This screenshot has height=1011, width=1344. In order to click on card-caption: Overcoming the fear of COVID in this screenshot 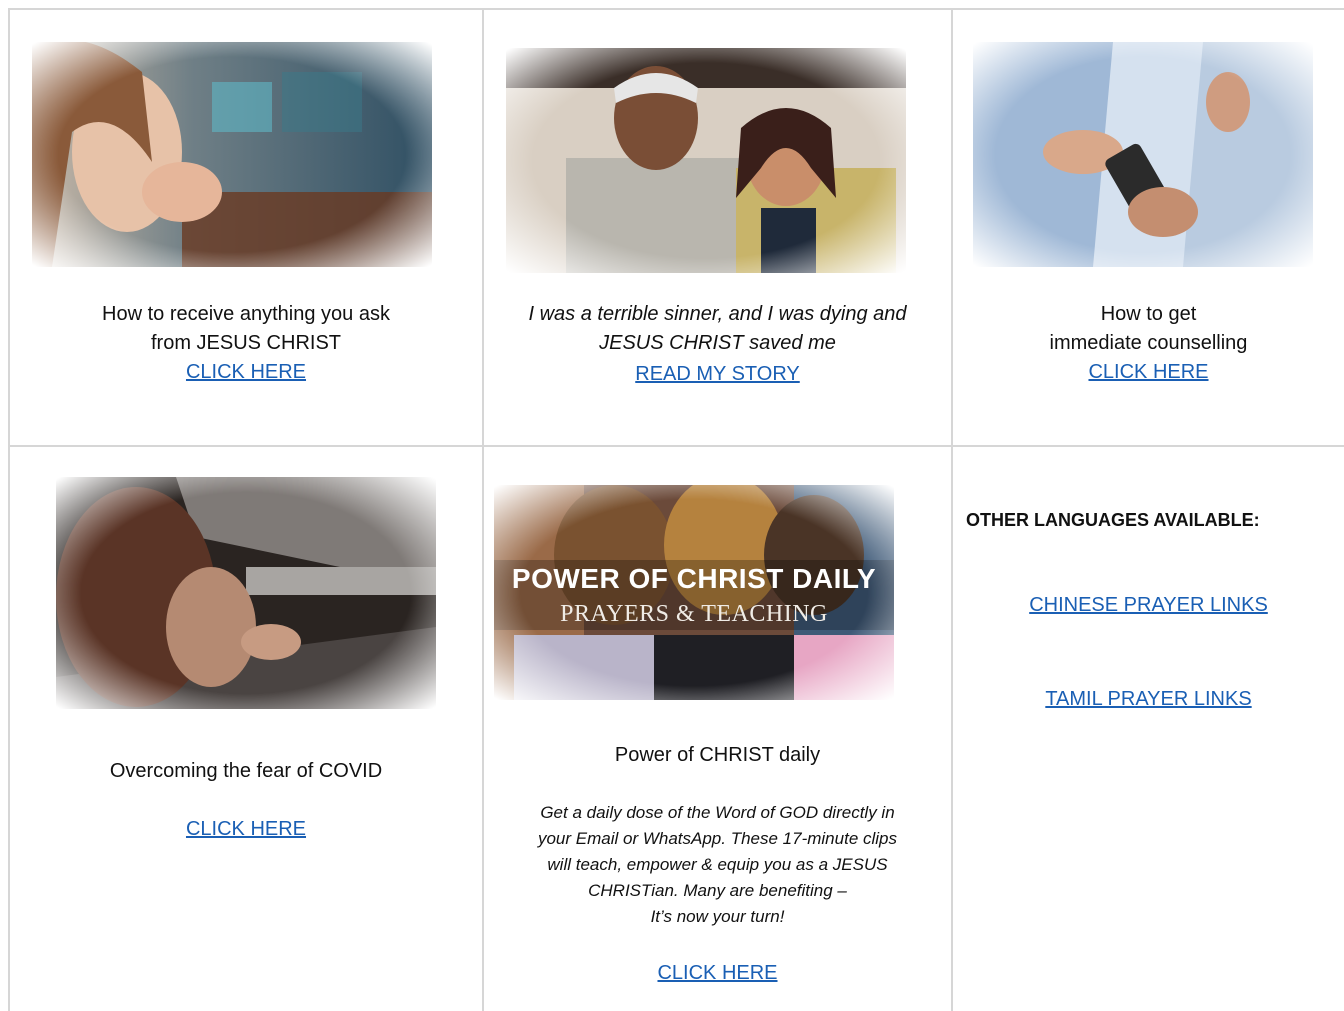, I will do `click(246, 771)`.